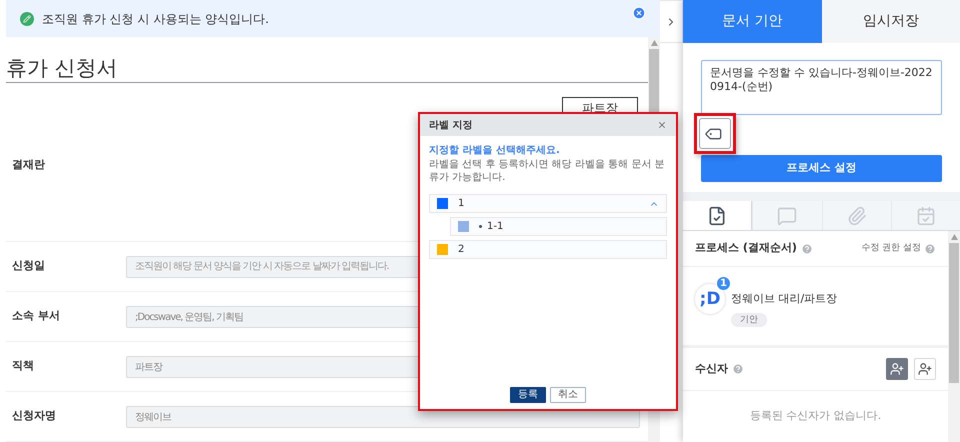 This screenshot has height=442, width=960. I want to click on section-heading: 프로세스 (결재순서), so click(746, 248).